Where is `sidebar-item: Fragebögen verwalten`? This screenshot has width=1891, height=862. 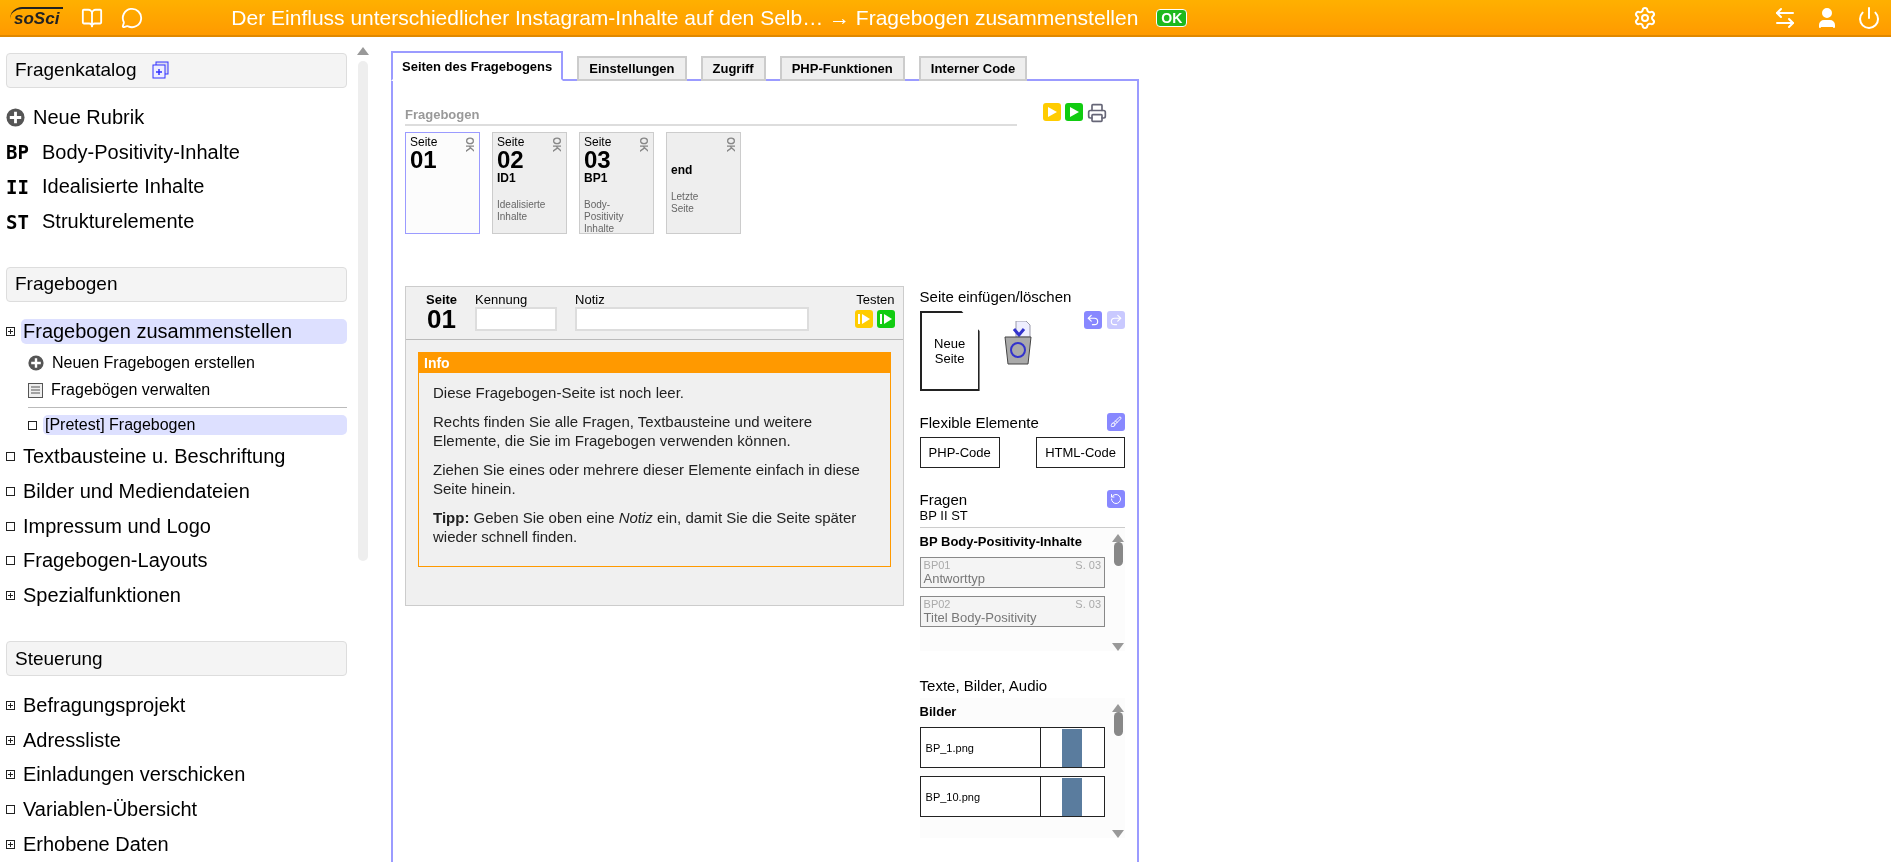 sidebar-item: Fragebögen verwalten is located at coordinates (131, 390).